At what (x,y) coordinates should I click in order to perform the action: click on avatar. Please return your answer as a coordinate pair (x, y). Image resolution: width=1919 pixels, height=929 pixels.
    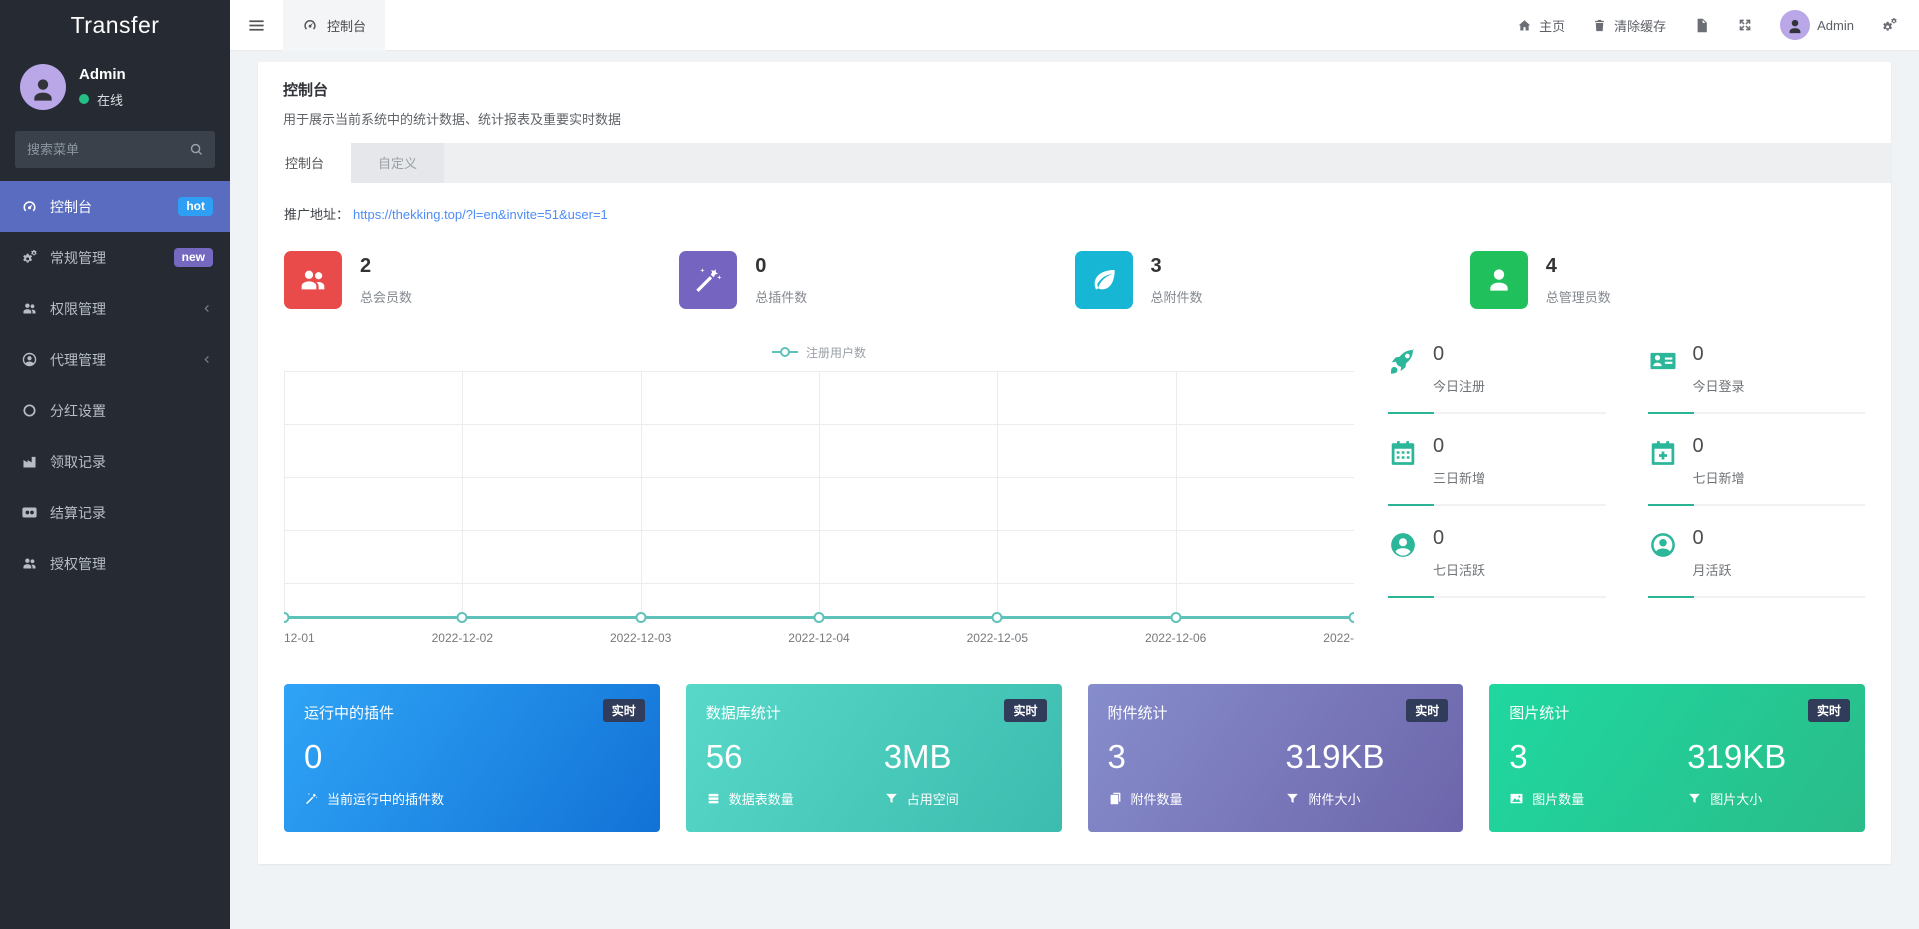
    Looking at the image, I should click on (43, 87).